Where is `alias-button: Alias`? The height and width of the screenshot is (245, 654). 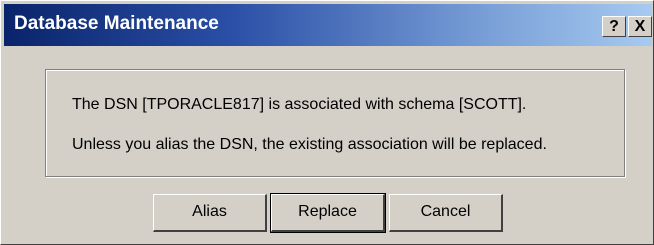
alias-button: Alias is located at coordinates (210, 213).